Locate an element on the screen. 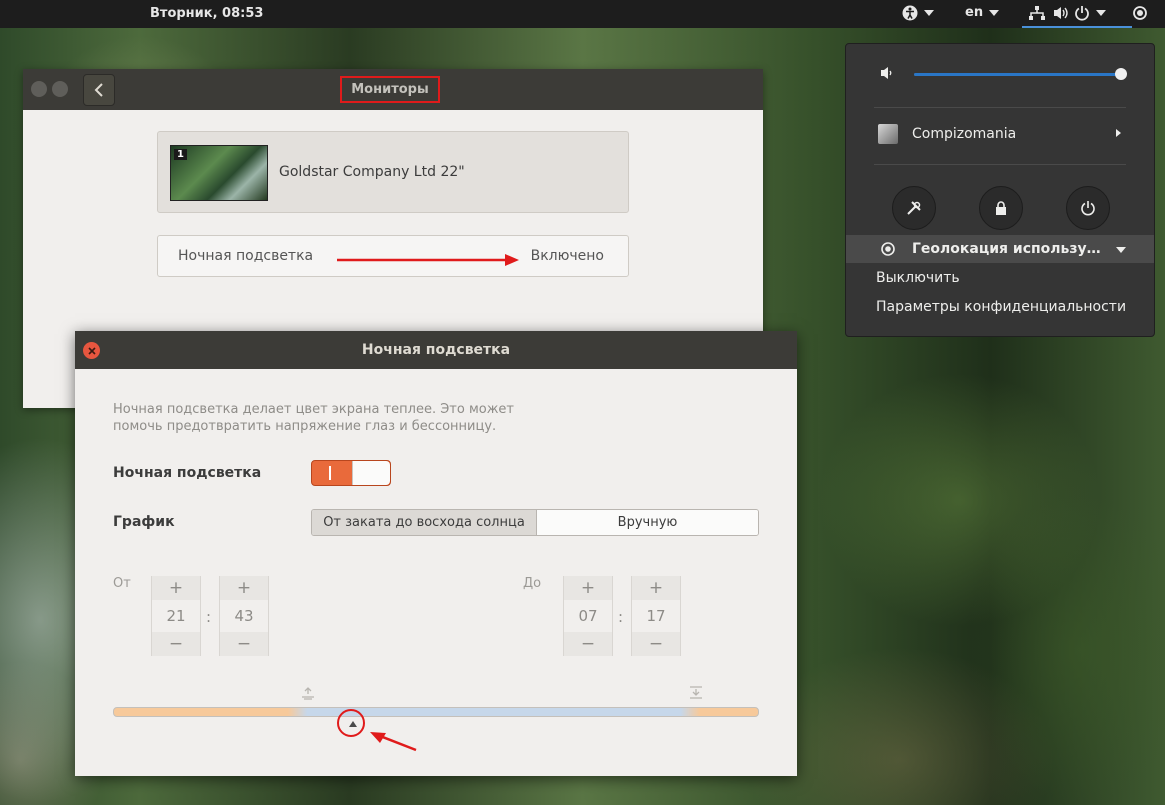 The image size is (1165, 805). accessibility-menu is located at coordinates (918, 13).